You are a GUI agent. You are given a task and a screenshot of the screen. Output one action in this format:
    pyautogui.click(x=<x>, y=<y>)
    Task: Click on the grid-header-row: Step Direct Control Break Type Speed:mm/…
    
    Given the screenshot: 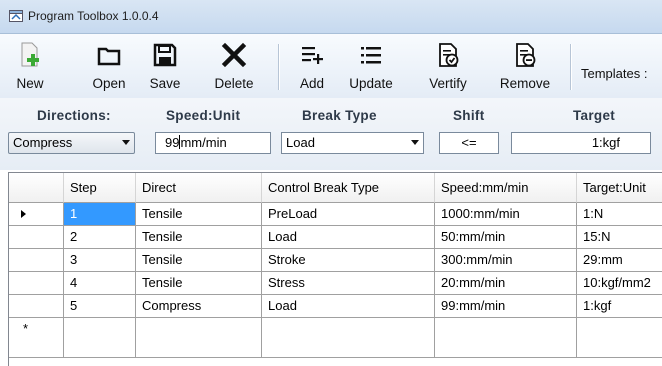 What is the action you would take?
    pyautogui.click(x=335, y=188)
    